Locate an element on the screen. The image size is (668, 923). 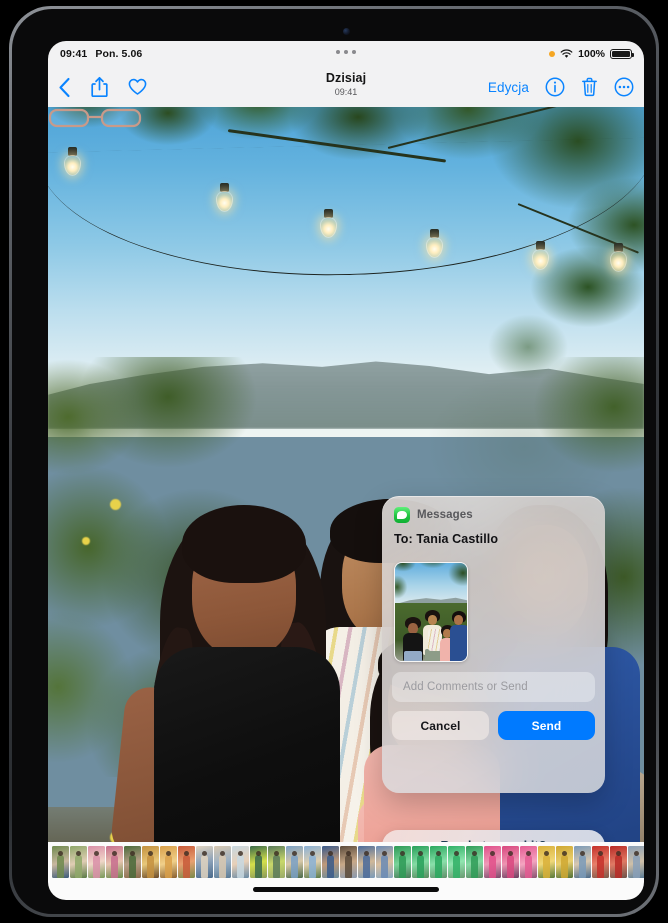
trash-icon is located at coordinates (589, 87).